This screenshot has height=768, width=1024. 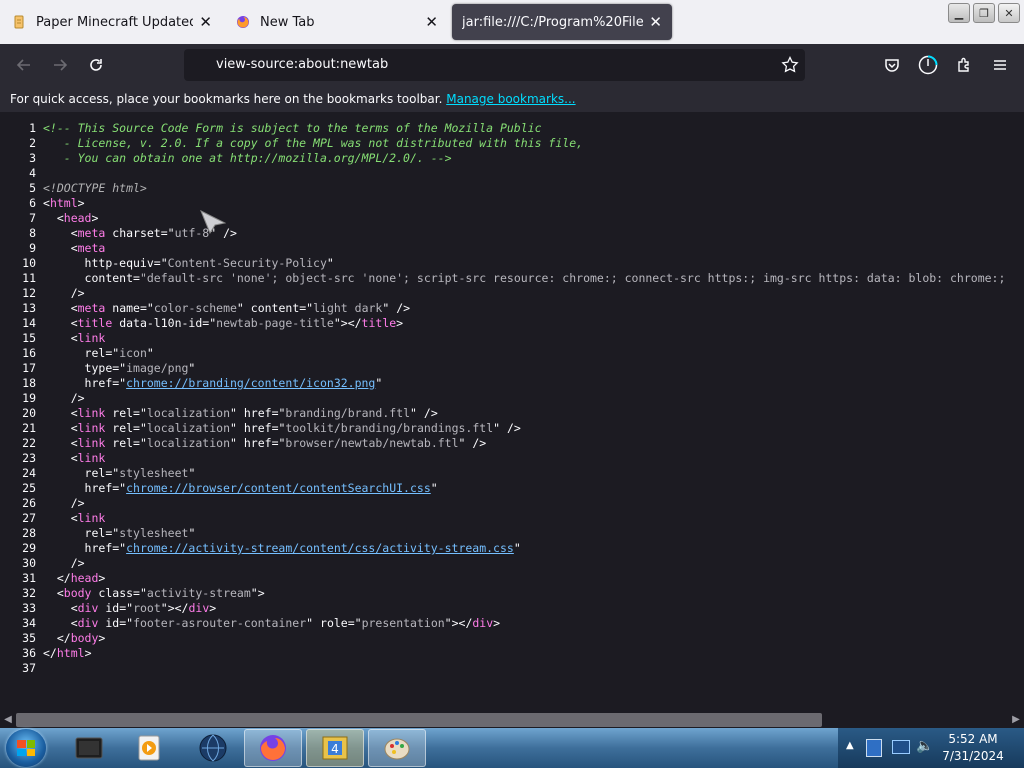 What do you see at coordinates (850, 745) in the screenshot?
I see `show-hidden-icons: ▲` at bounding box center [850, 745].